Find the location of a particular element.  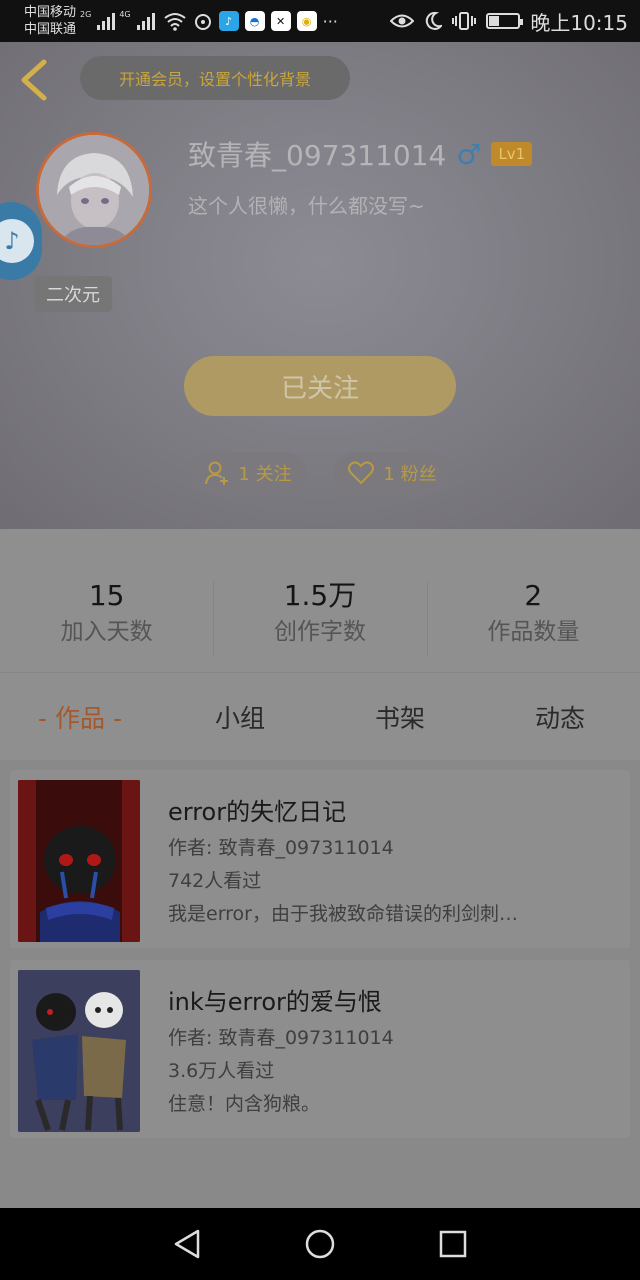

stat-value: 1.5万 is located at coordinates (320, 595).